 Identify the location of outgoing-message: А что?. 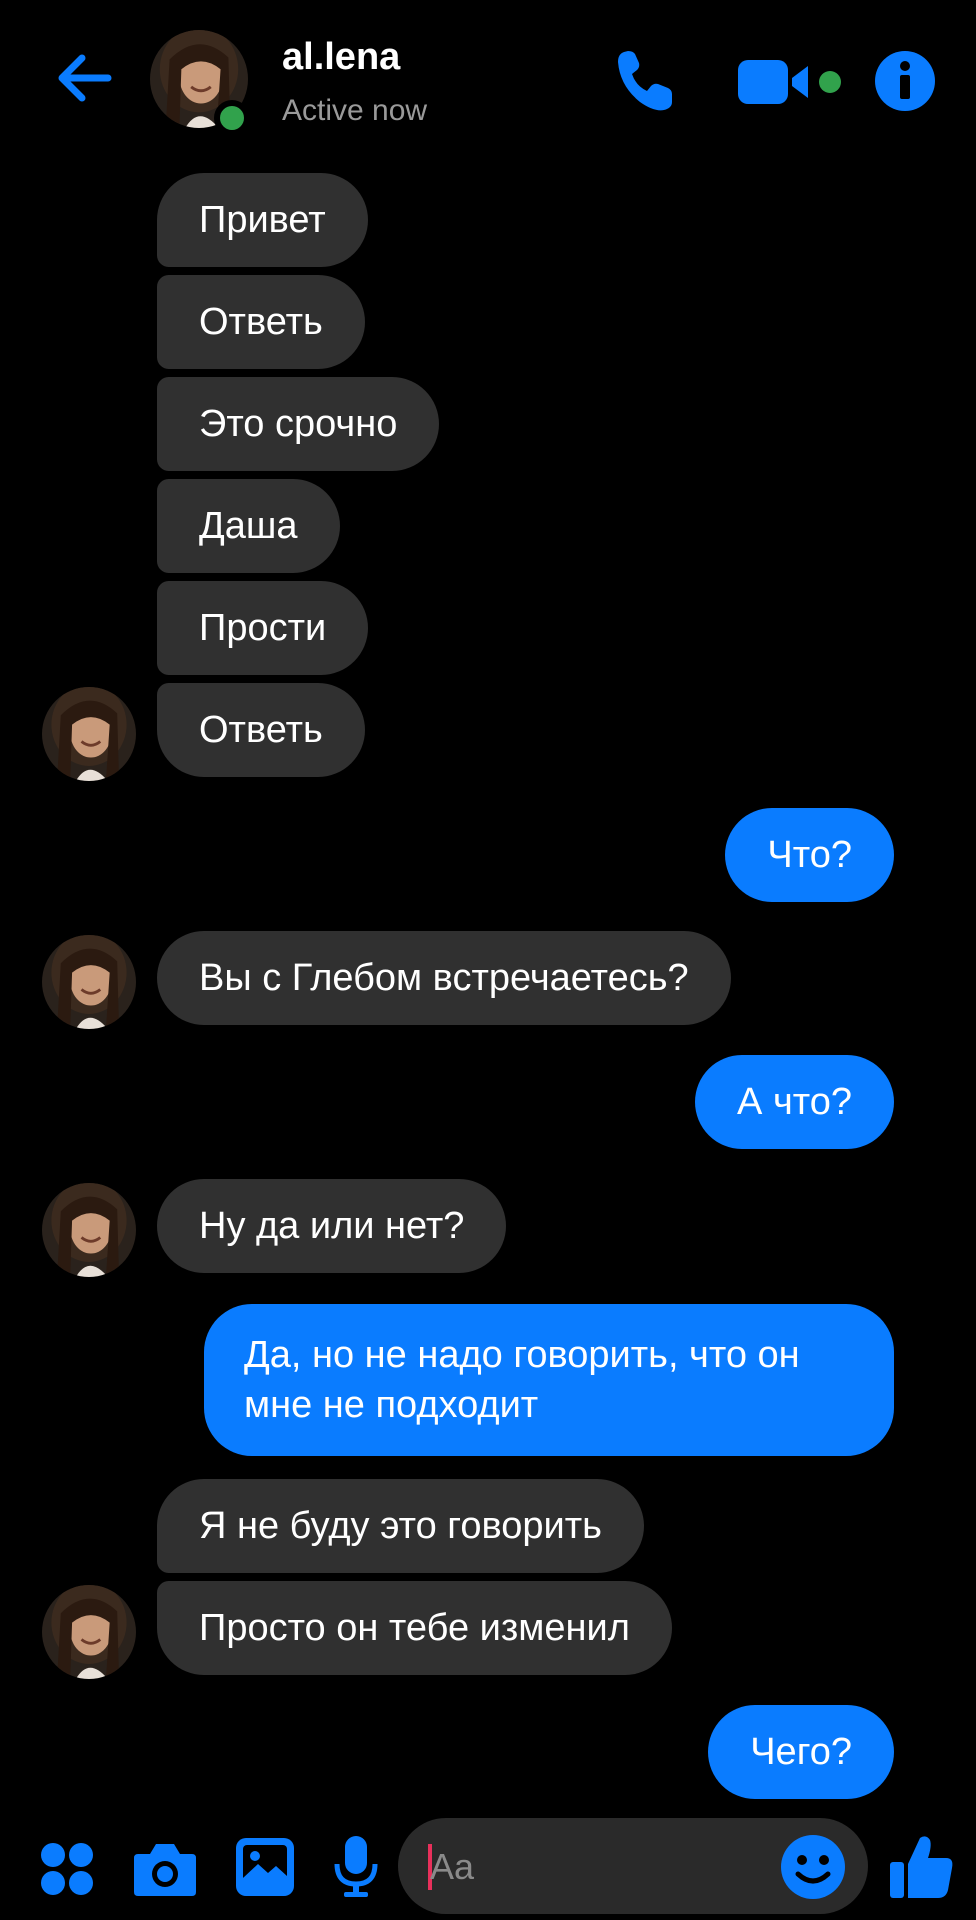
(794, 1102).